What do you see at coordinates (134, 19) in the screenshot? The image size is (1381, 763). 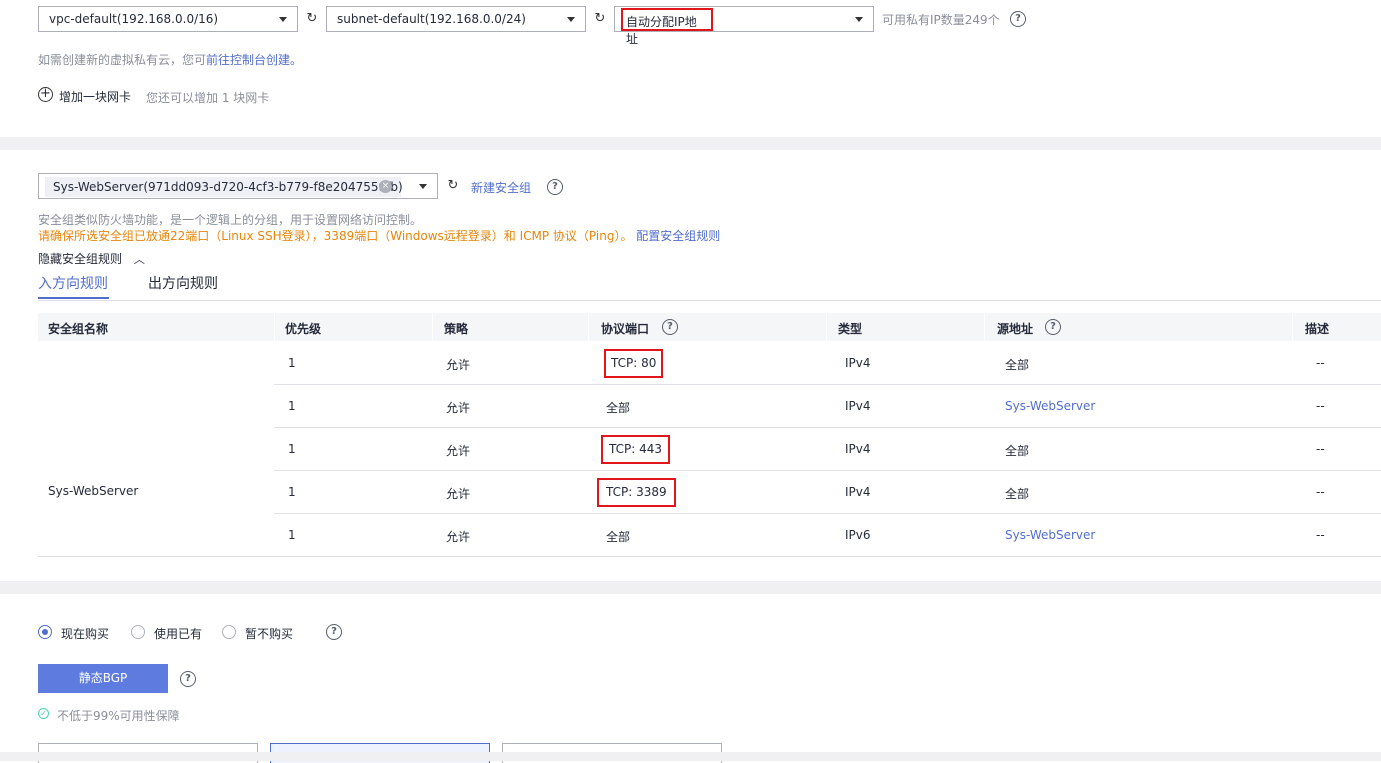 I see `vpc-select-value: vpc-default(192.168.0.0/16)` at bounding box center [134, 19].